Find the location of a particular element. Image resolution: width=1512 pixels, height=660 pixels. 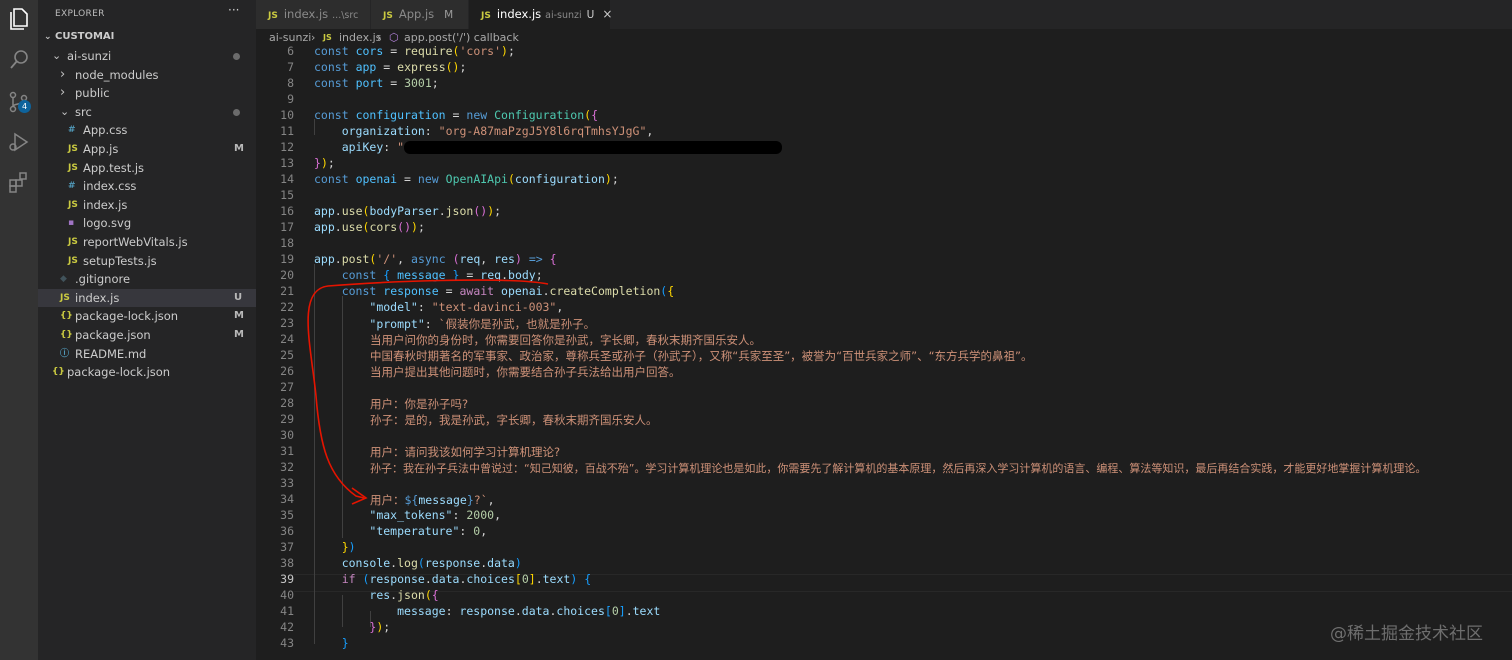

git-status-badge: U is located at coordinates (238, 297).